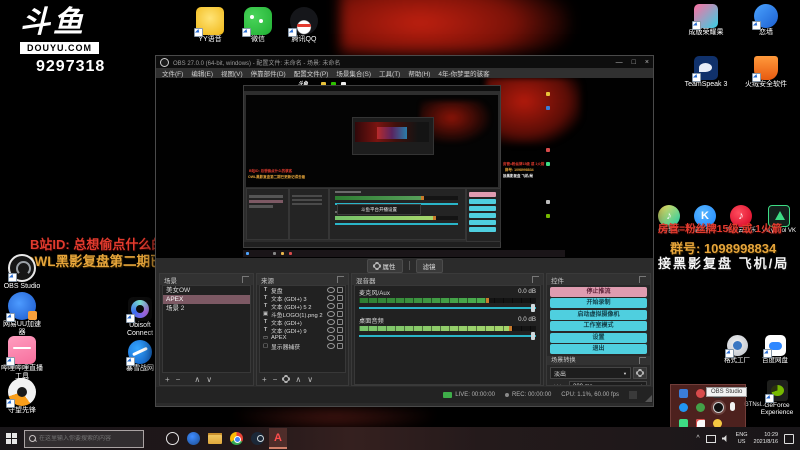 Image resolution: width=800 pixels, height=450 pixels. I want to click on desktop-audio-volume-slider, so click(447, 336).